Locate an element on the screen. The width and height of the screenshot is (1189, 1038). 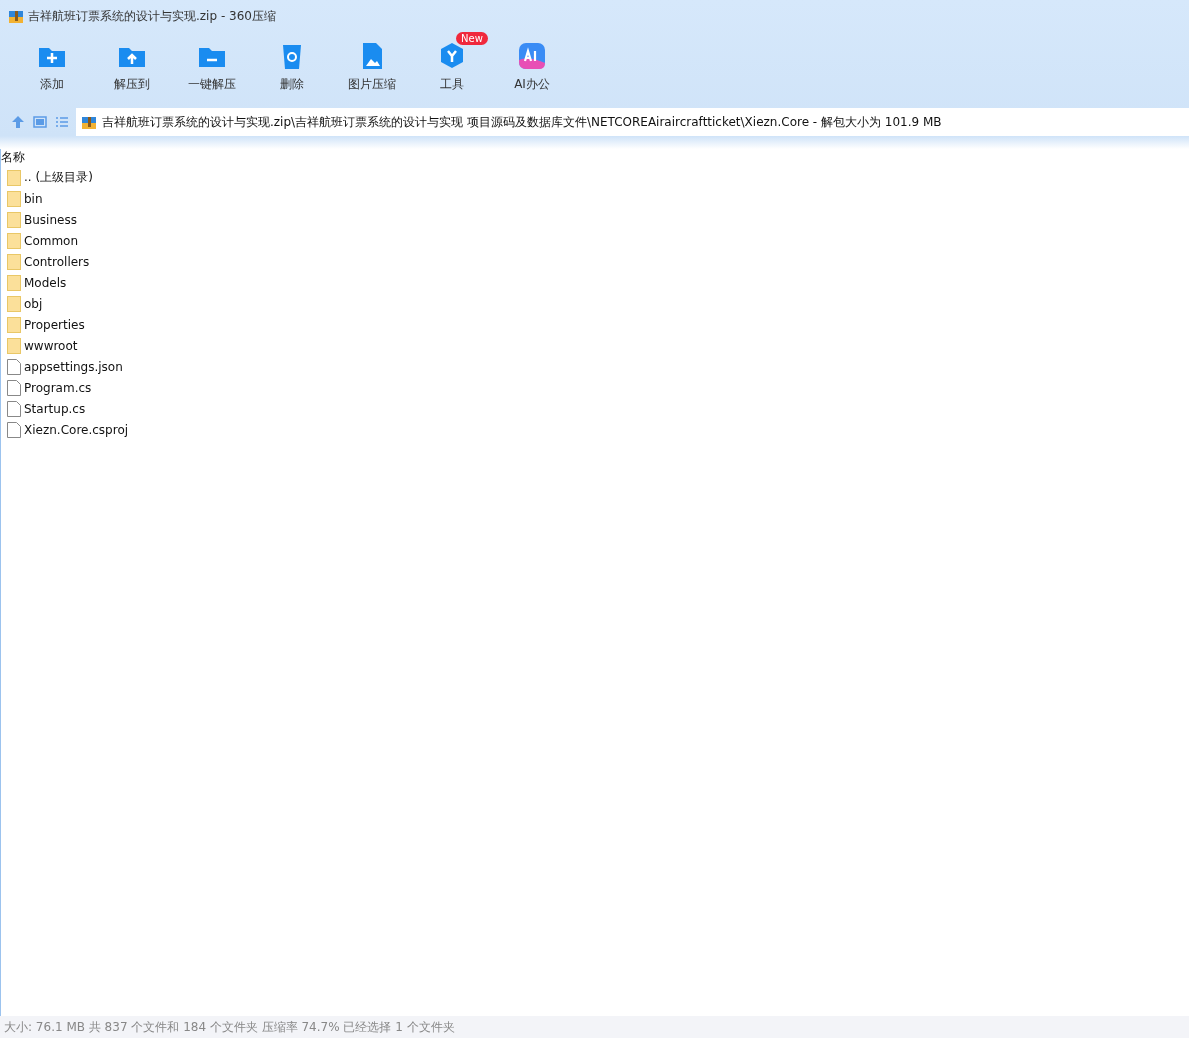
file-name: Properties is located at coordinates (54, 324).